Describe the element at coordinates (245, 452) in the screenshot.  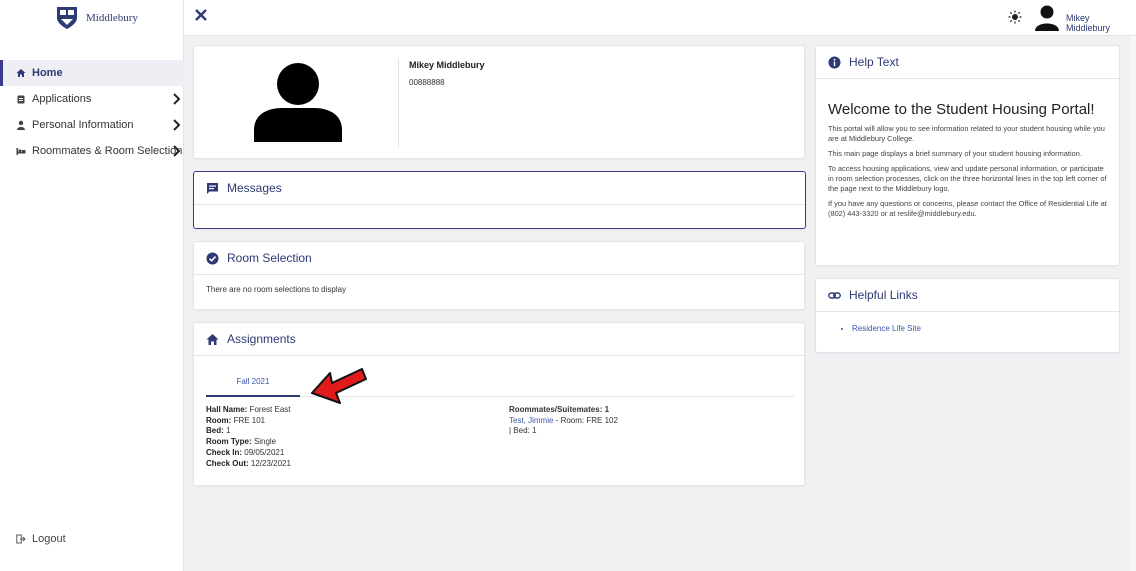
I see `check-in-row: Check In: 09/05/2021` at that location.